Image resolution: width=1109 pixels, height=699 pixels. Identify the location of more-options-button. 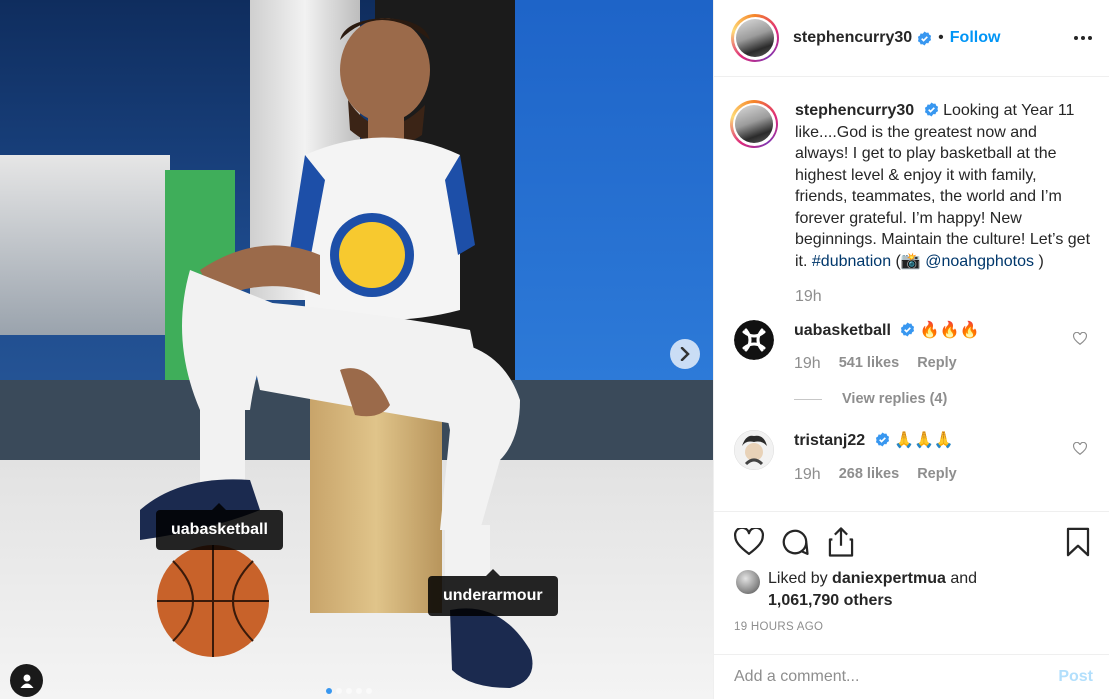
(1082, 38).